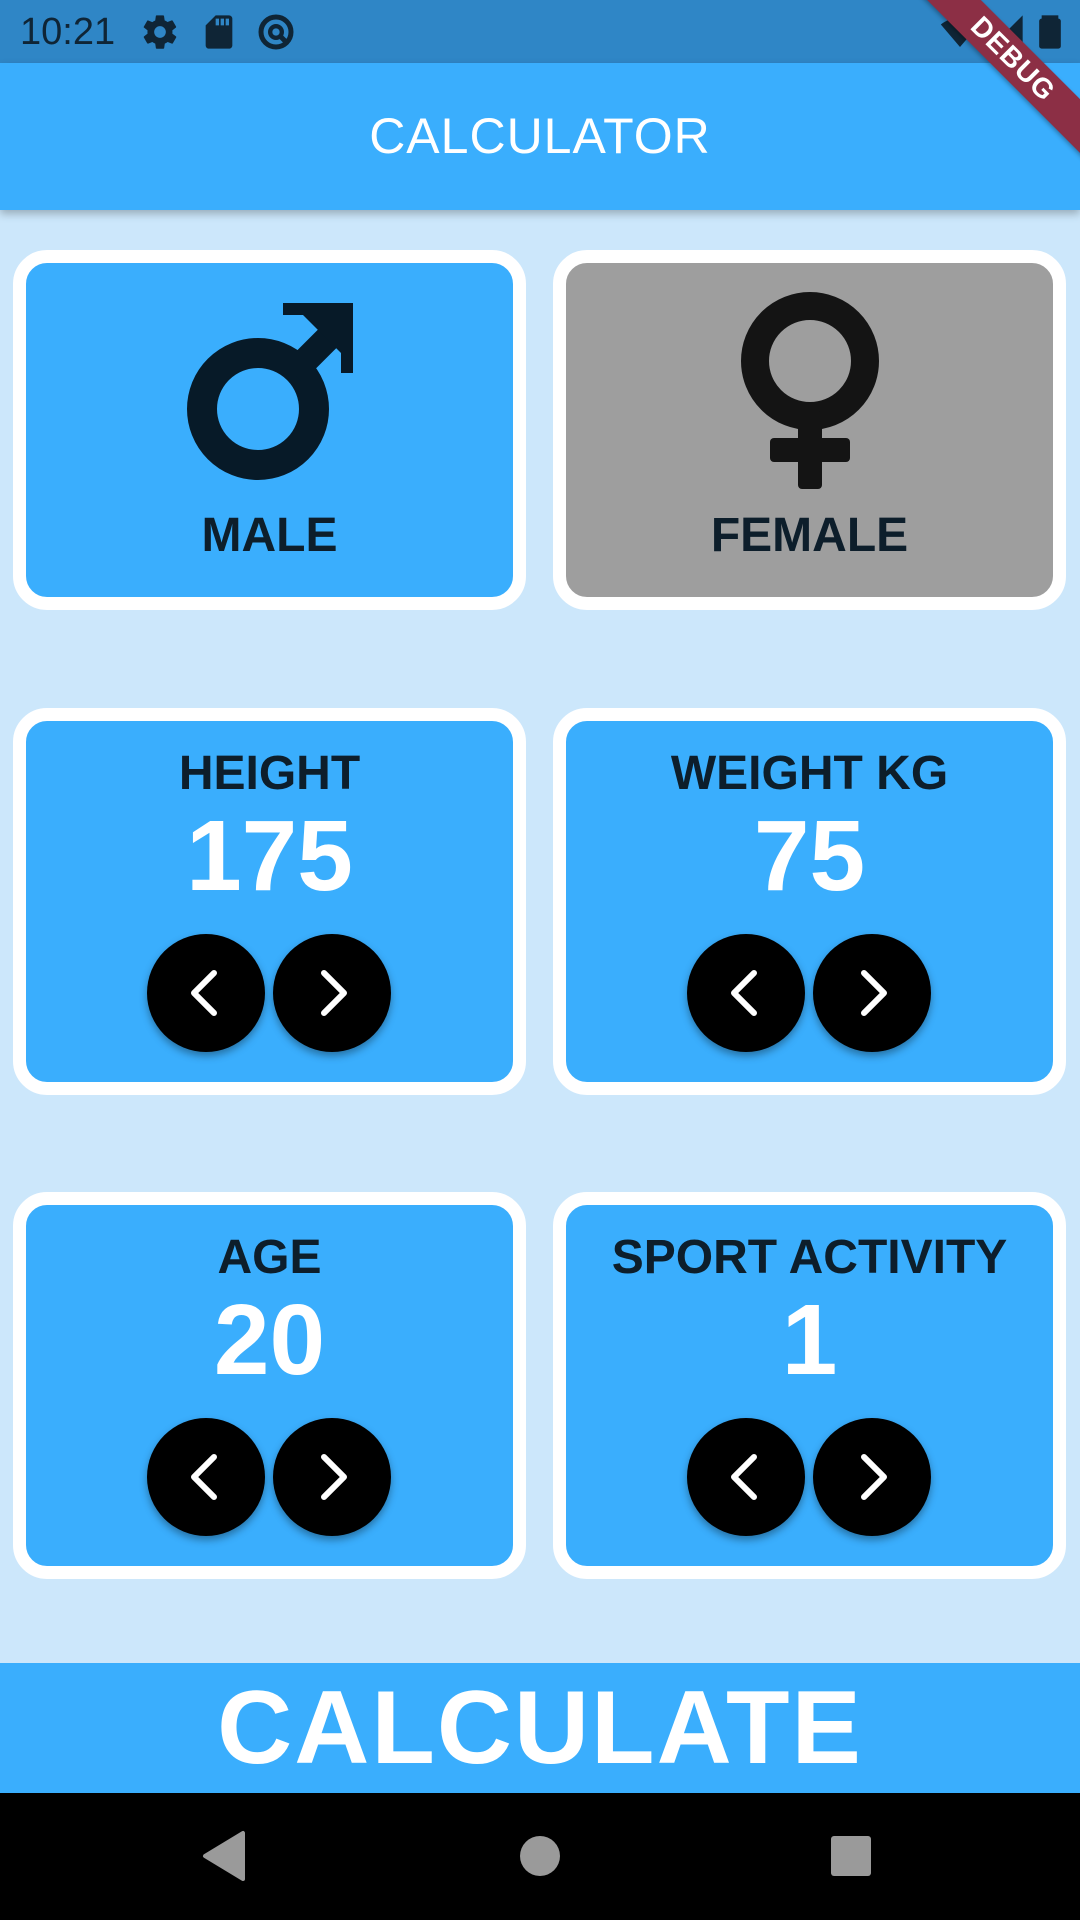  I want to click on female-card: FEMALE, so click(809, 430).